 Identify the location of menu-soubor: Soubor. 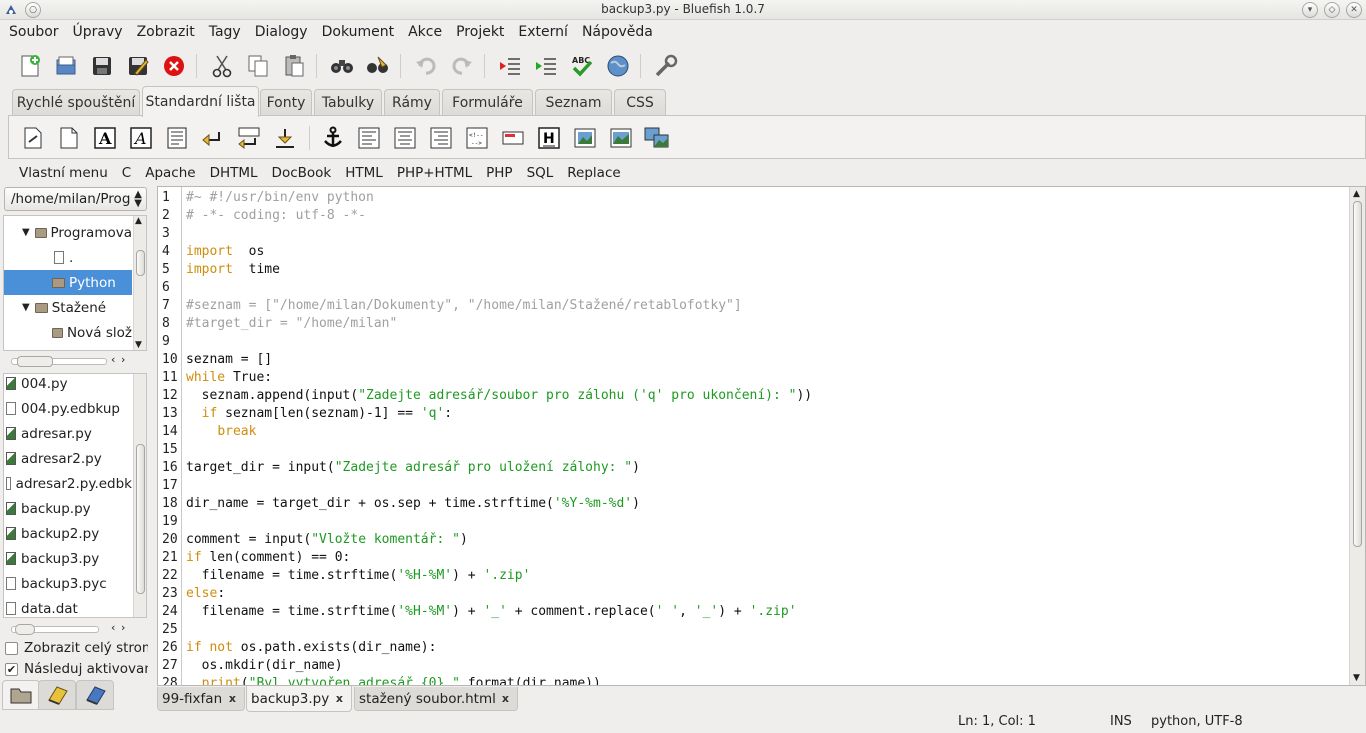
(34, 32).